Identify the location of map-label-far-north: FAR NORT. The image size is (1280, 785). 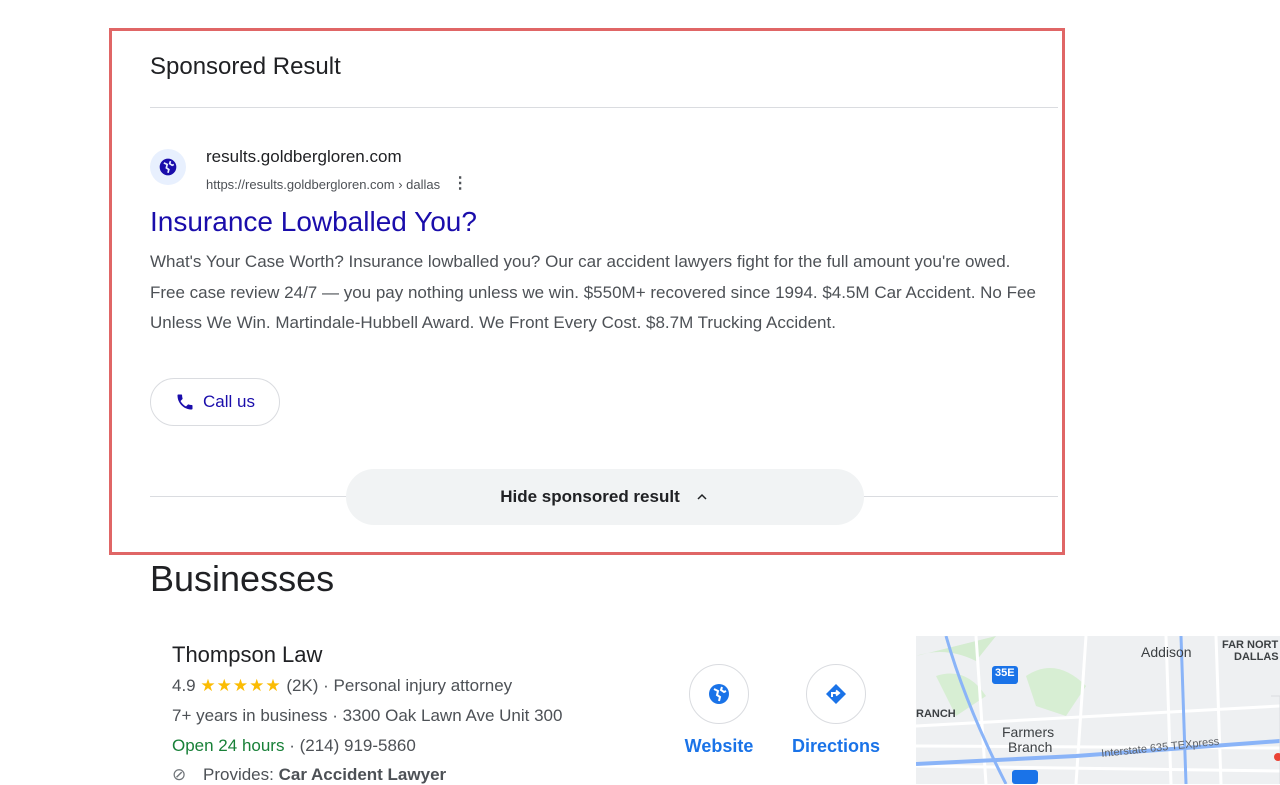
(1250, 645).